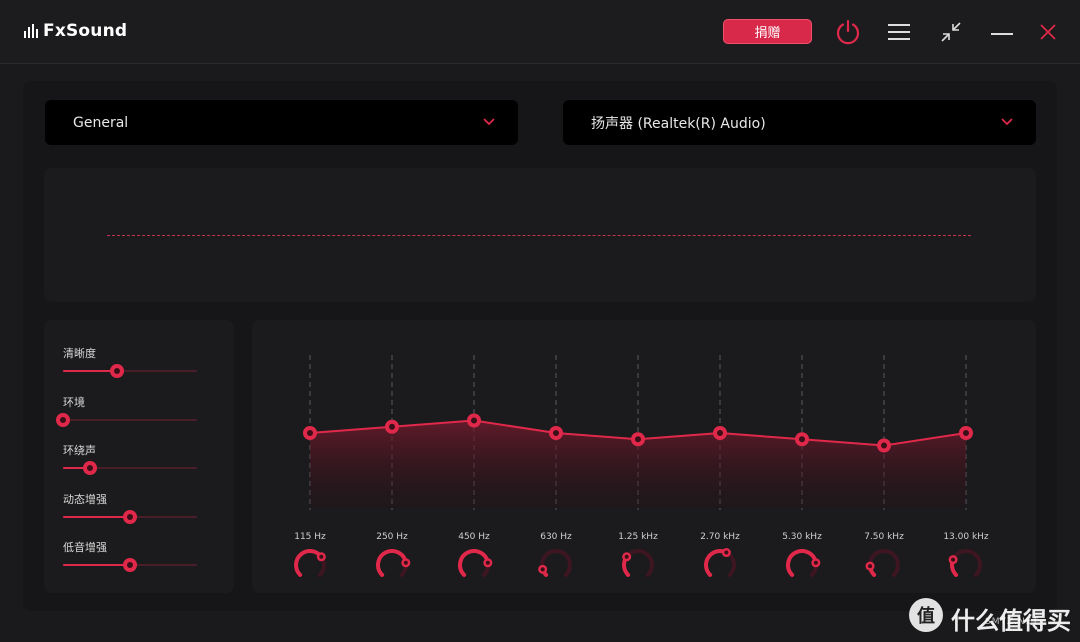  What do you see at coordinates (85, 499) in the screenshot?
I see `effect-label: 动态增强` at bounding box center [85, 499].